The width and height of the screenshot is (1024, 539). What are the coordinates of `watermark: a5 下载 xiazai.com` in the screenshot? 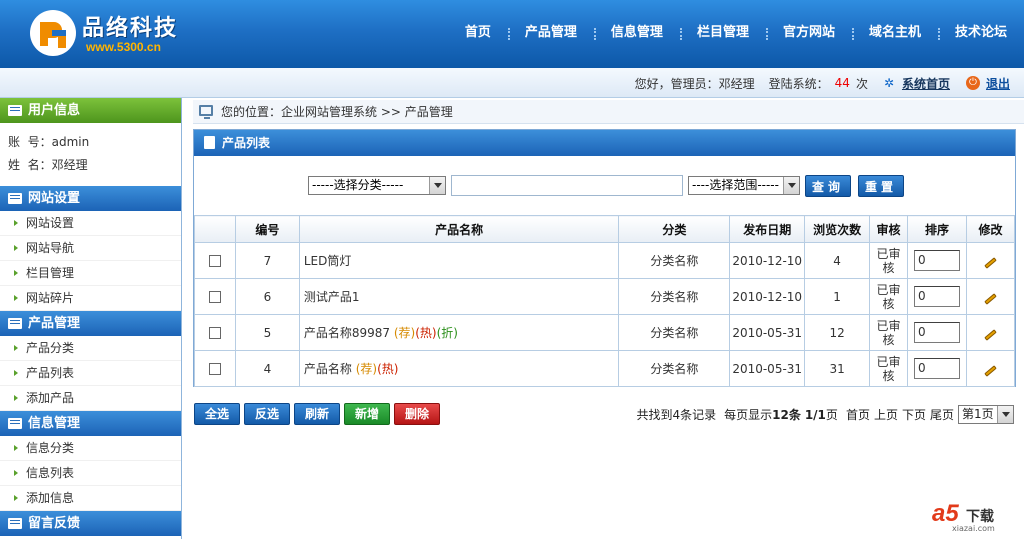 It's located at (972, 517).